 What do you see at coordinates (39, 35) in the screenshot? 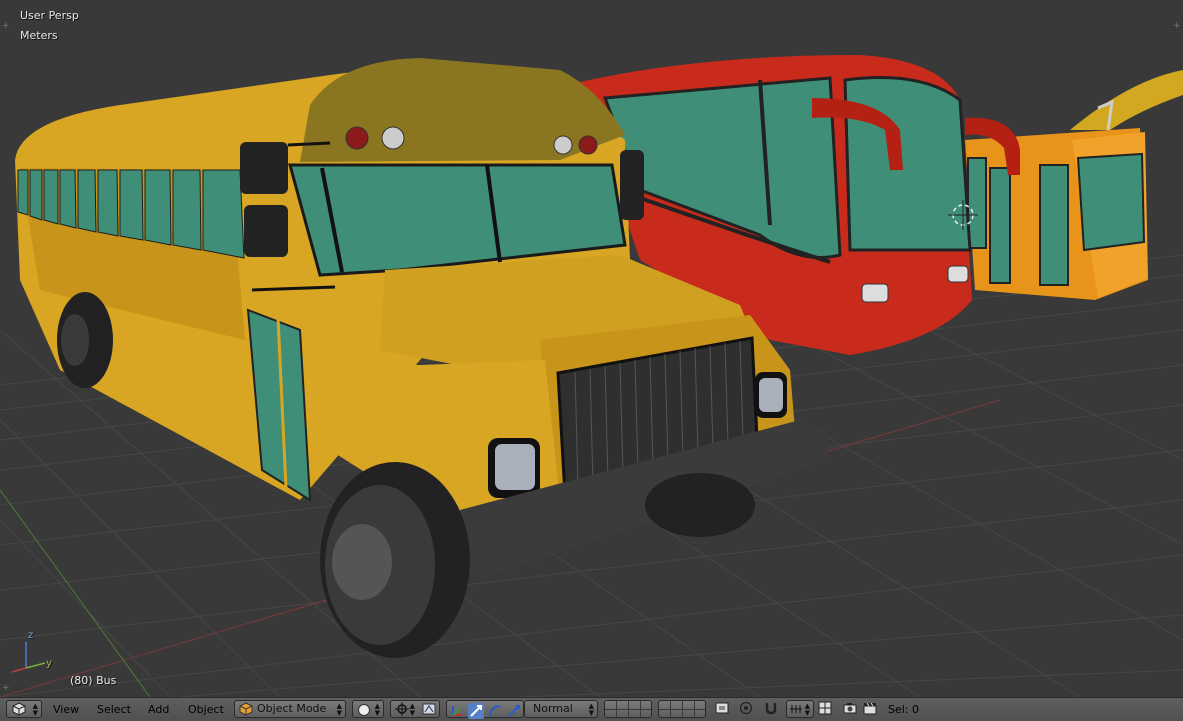
I see `units-label: Meters` at bounding box center [39, 35].